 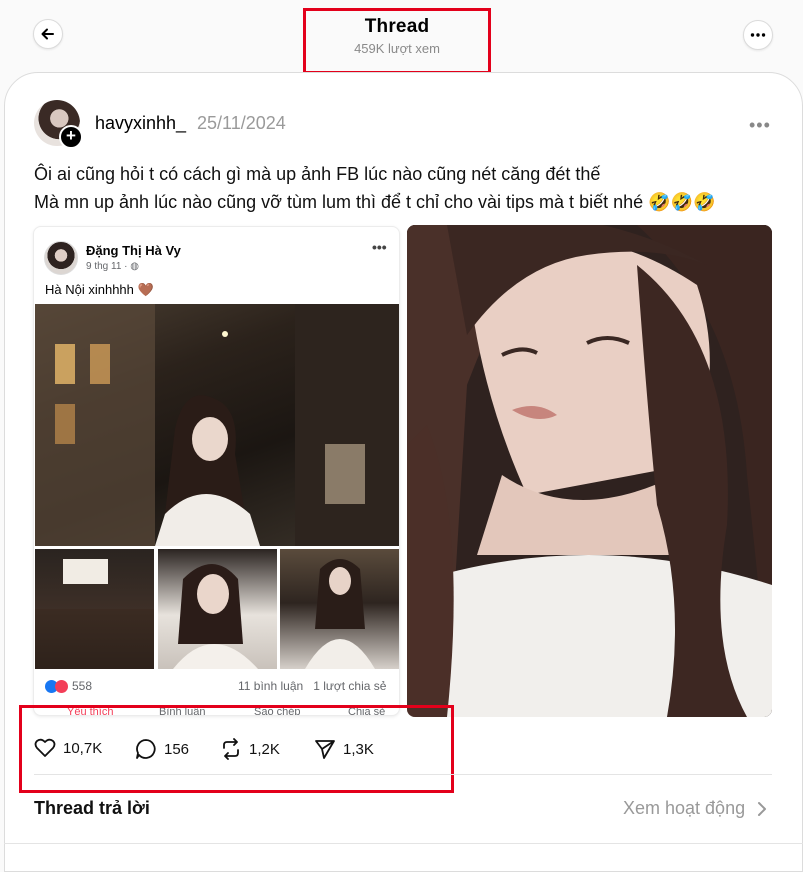 I want to click on fb-time-text: 9 thg 11 ·, so click(x=108, y=266).